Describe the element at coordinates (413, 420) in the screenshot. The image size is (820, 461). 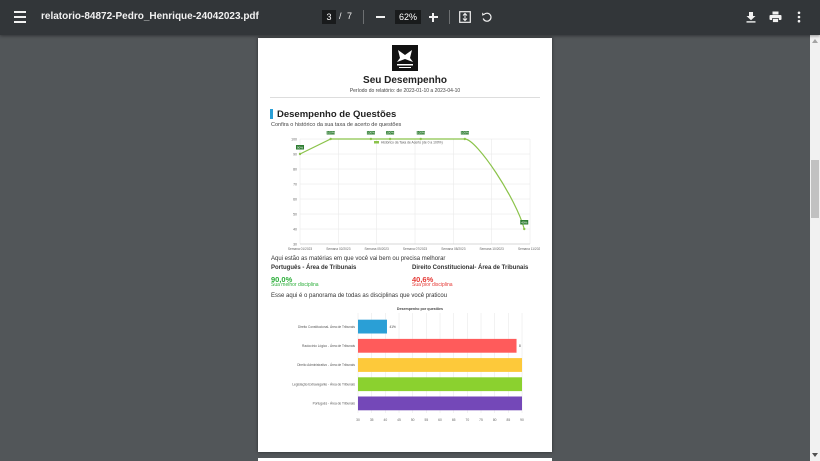
I see `x-tick-label: 50` at that location.